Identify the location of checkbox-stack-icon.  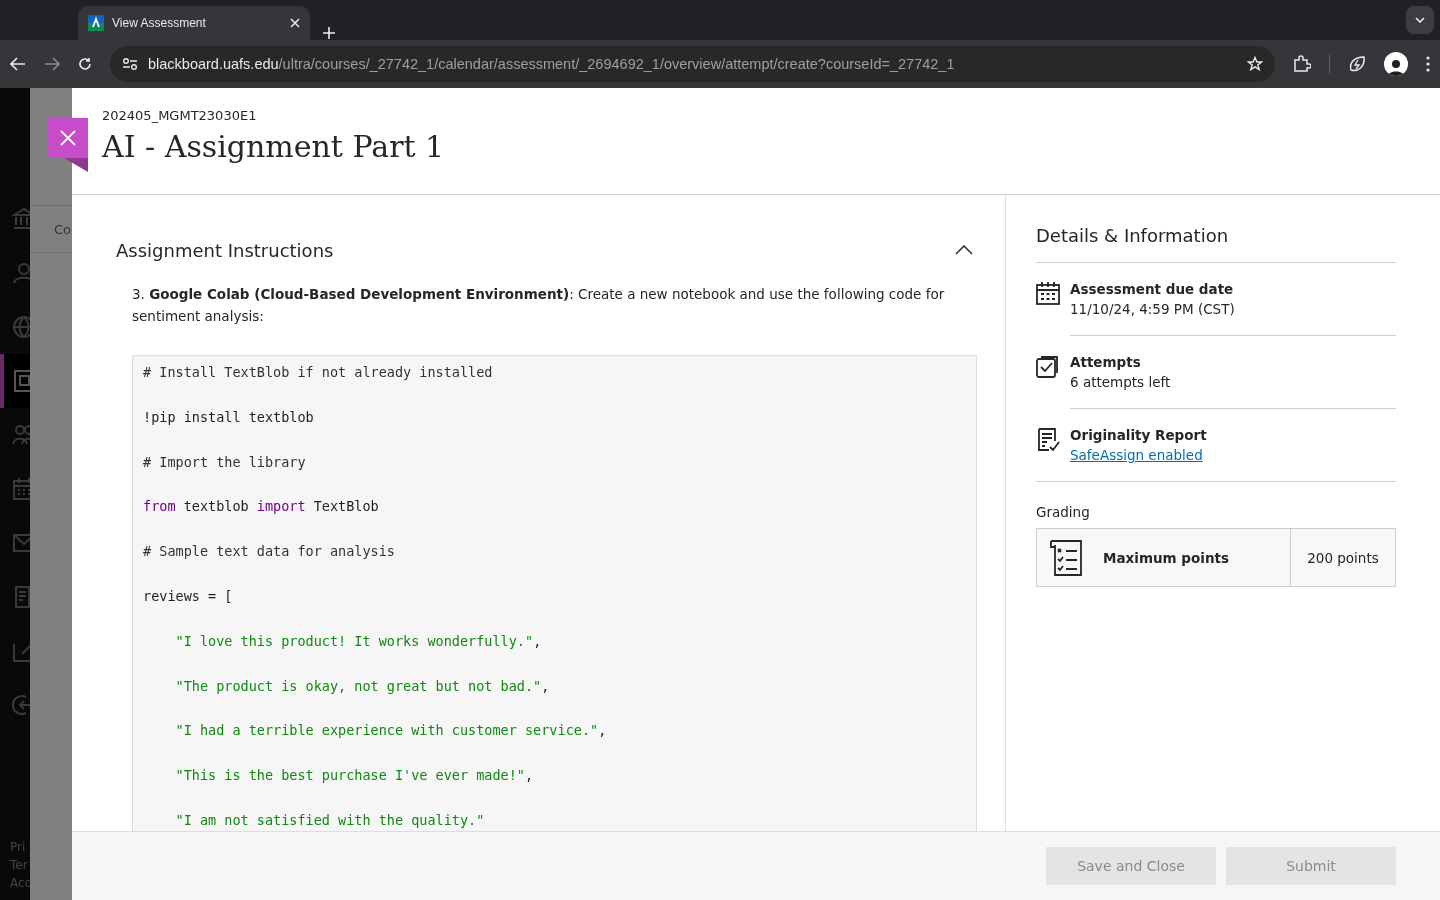
(1048, 366).